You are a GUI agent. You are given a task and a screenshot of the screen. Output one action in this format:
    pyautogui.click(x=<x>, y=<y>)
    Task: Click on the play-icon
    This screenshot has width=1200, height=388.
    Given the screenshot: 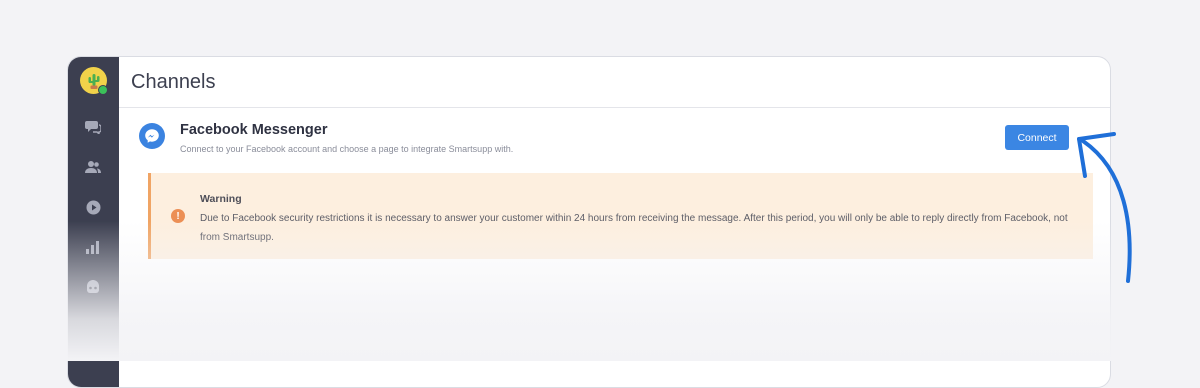 What is the action you would take?
    pyautogui.click(x=93, y=207)
    